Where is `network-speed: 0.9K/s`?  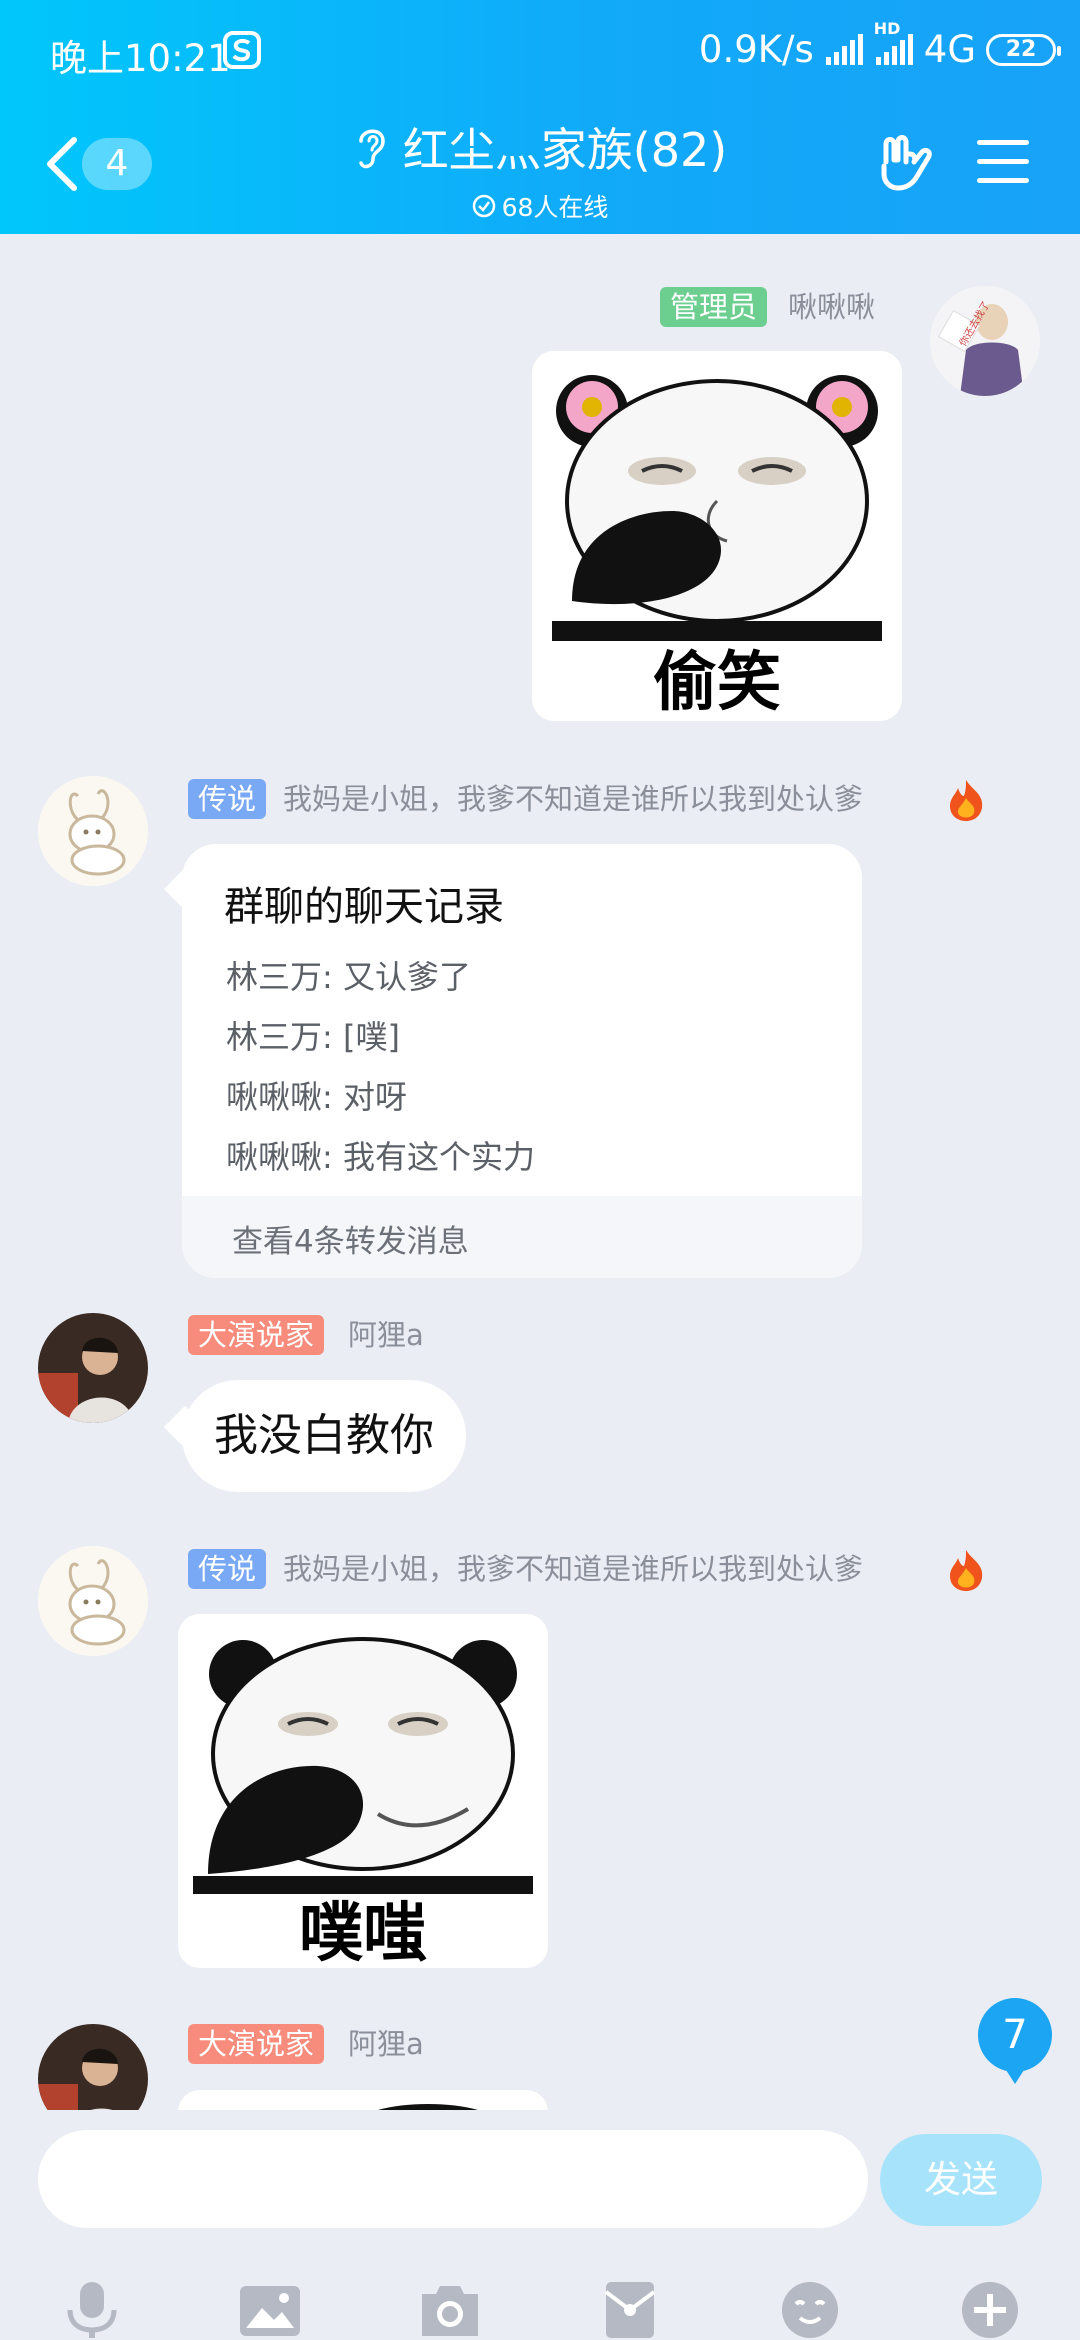
network-speed: 0.9K/s is located at coordinates (756, 49).